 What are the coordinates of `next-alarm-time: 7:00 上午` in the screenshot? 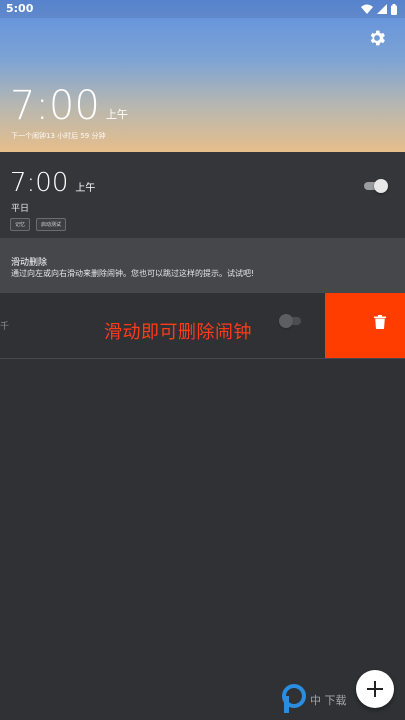 It's located at (69, 106).